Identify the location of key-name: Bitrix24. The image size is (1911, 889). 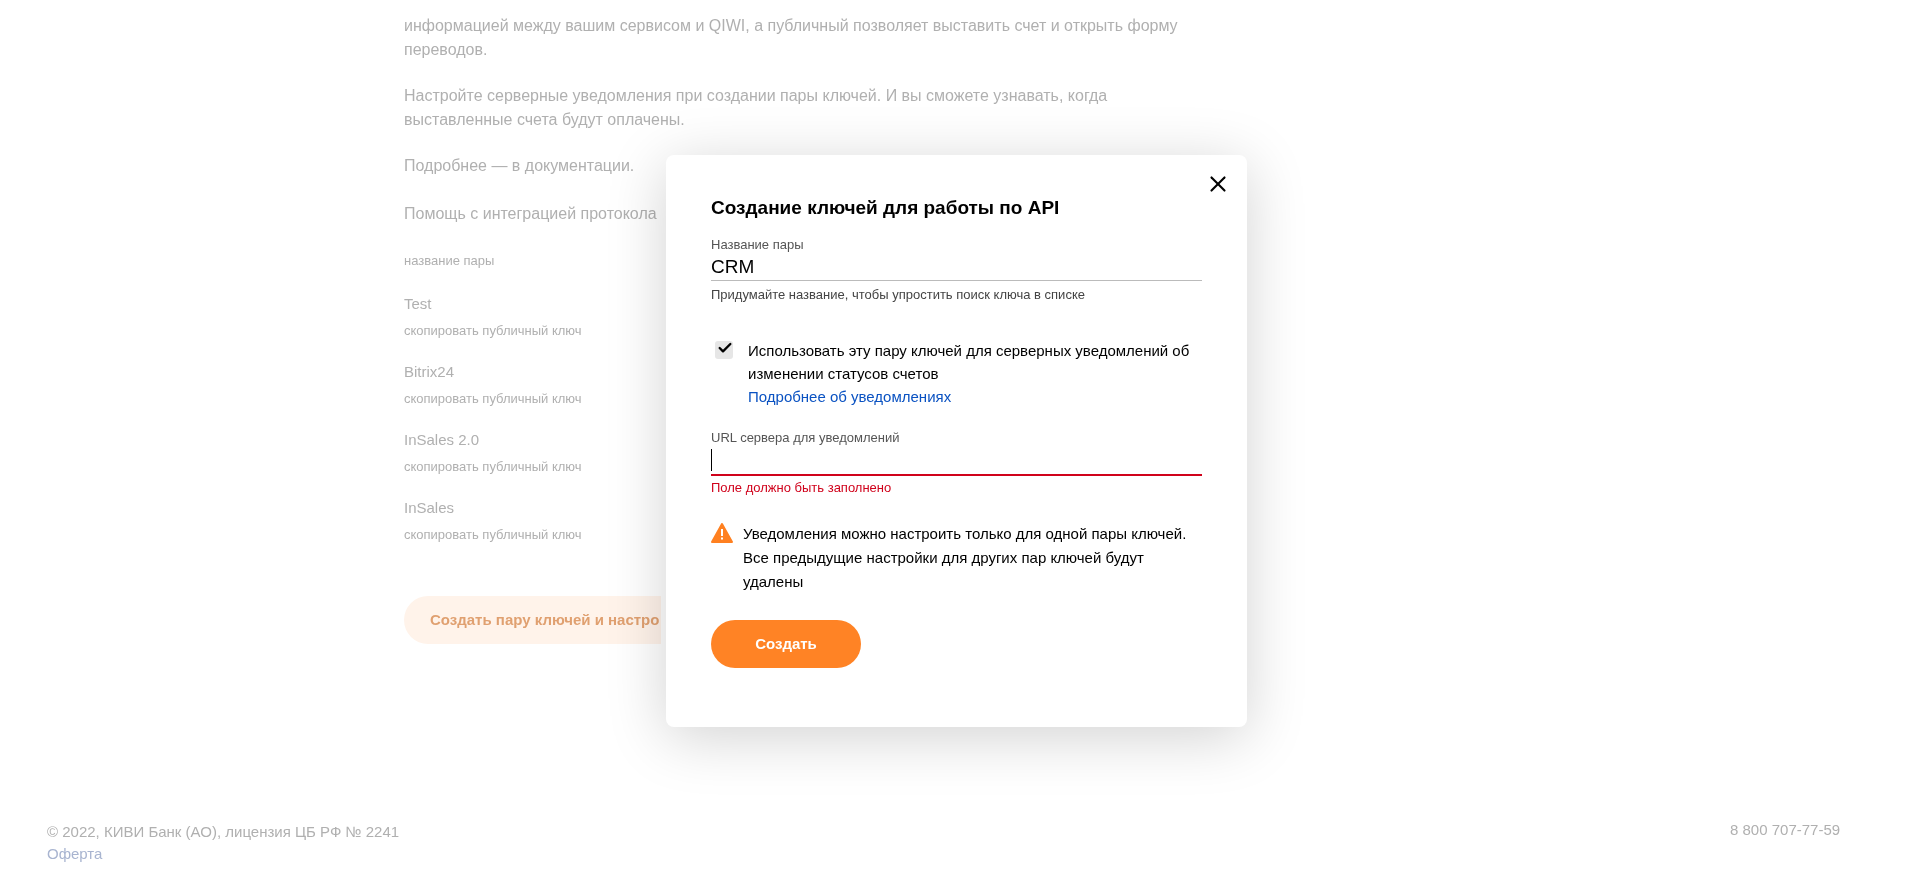
(429, 372).